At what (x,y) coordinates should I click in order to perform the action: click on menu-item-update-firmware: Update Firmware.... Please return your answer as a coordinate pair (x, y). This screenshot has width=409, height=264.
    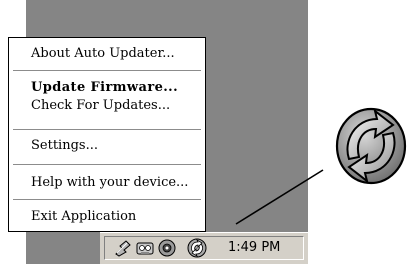
    Looking at the image, I should click on (104, 88).